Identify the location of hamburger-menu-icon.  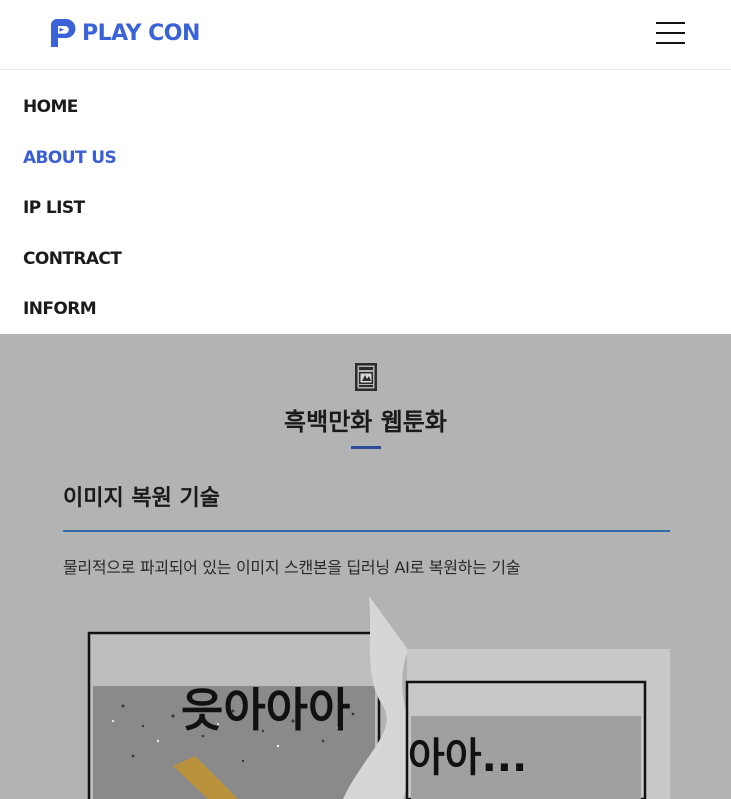
(670, 33).